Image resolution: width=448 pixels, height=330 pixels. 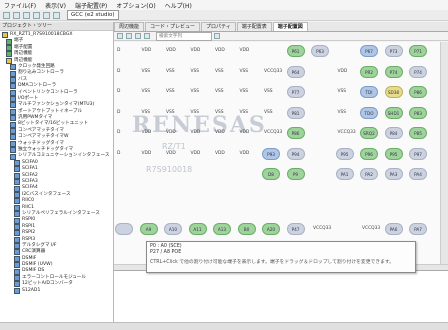 What do you see at coordinates (20, 5) in the screenshot?
I see `menu-item: ファイル(F)` at bounding box center [20, 5].